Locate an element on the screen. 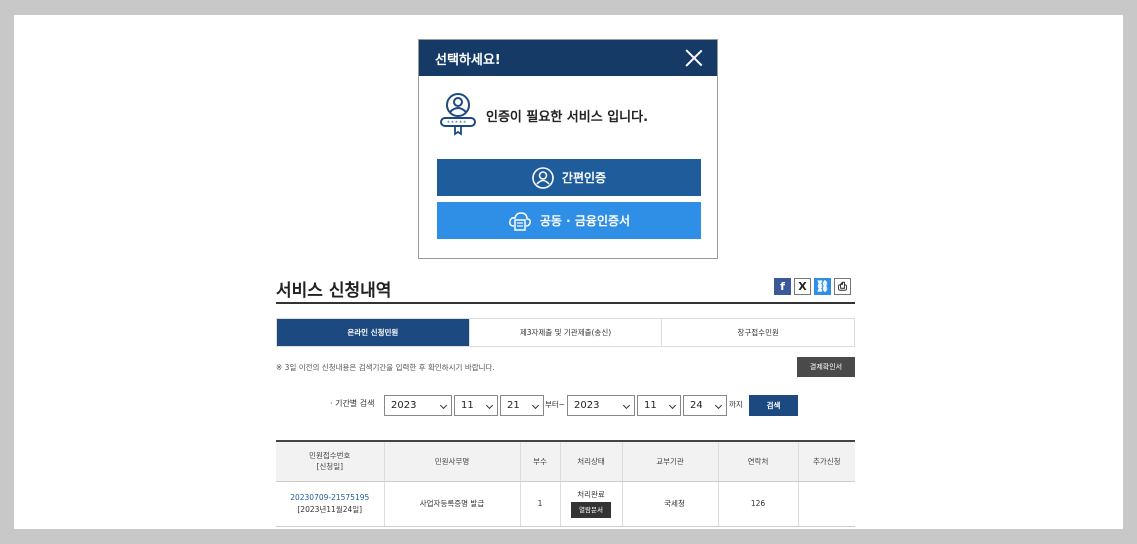  table-header-row: 민원접수번호 [신청일] 민원사무명 부수 처리상태 교부기관 연락처 추가신청 is located at coordinates (565, 461).